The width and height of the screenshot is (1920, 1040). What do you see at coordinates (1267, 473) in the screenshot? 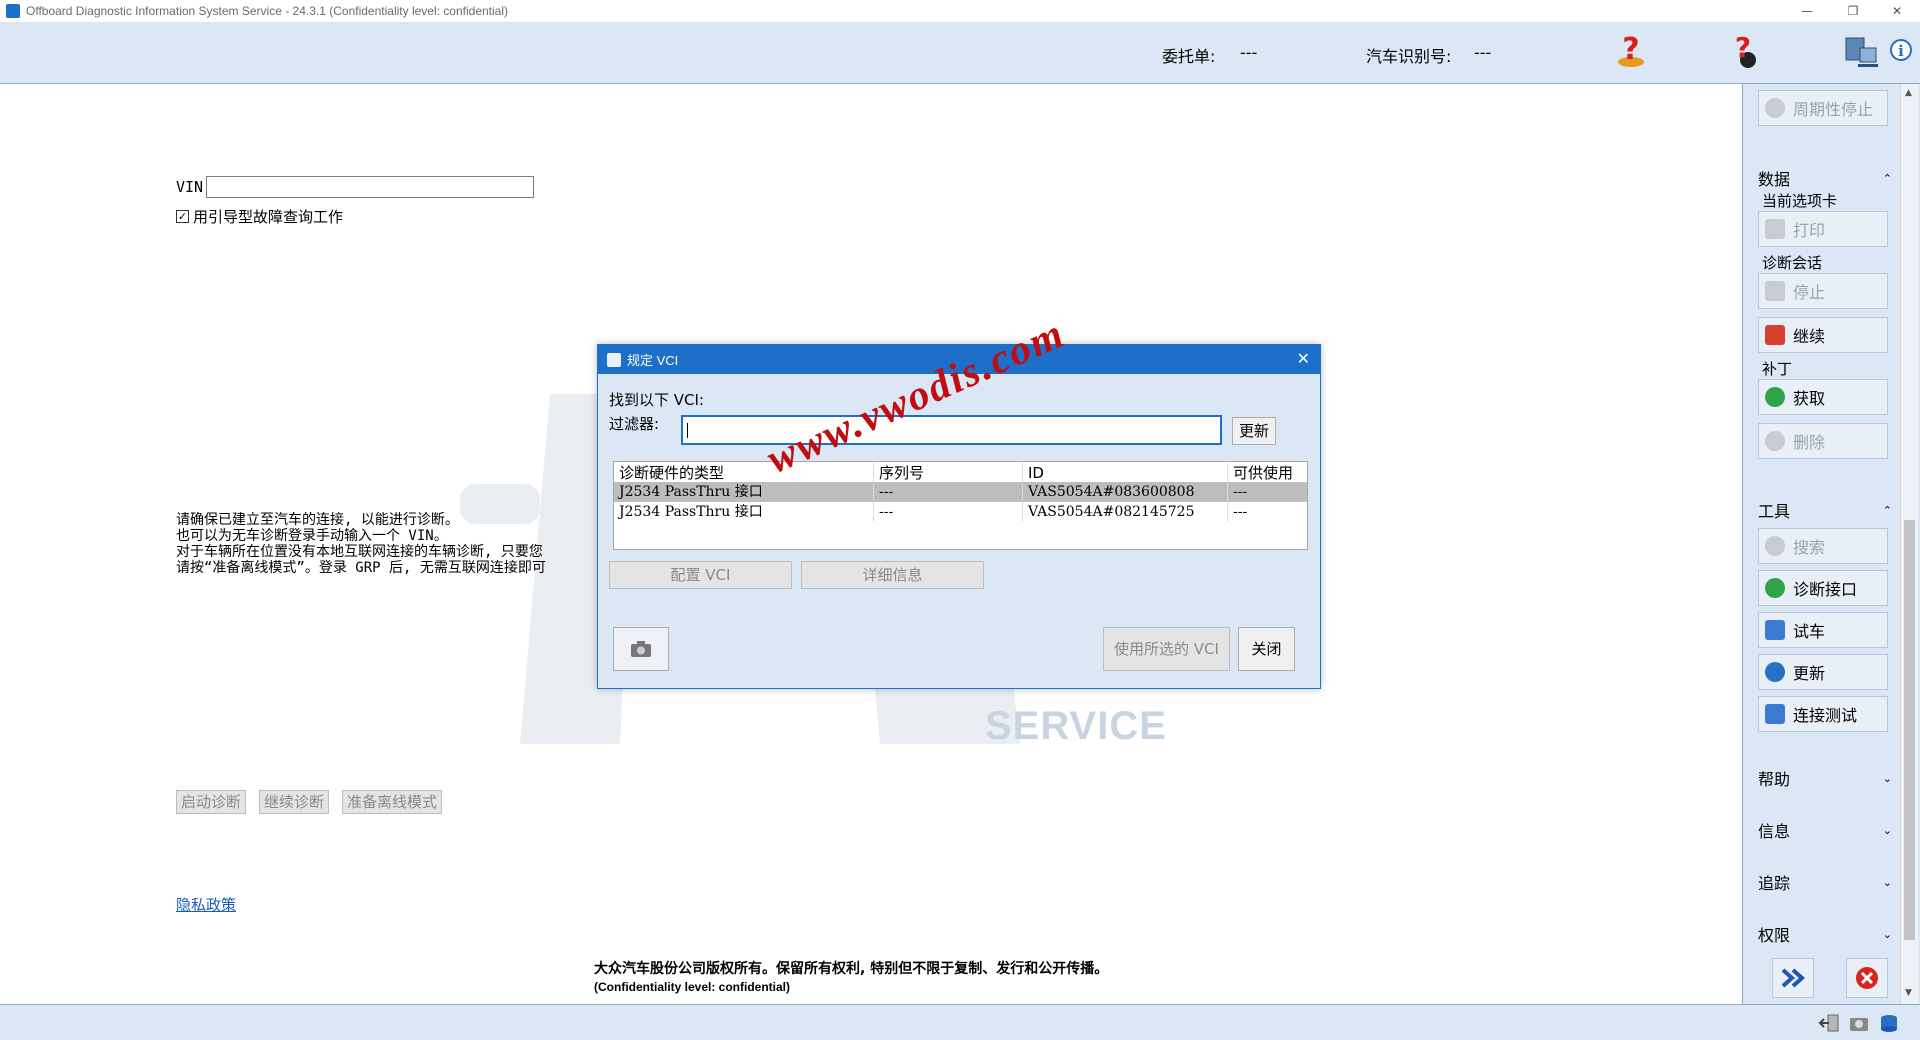
I see `column-header: 可供使用` at bounding box center [1267, 473].